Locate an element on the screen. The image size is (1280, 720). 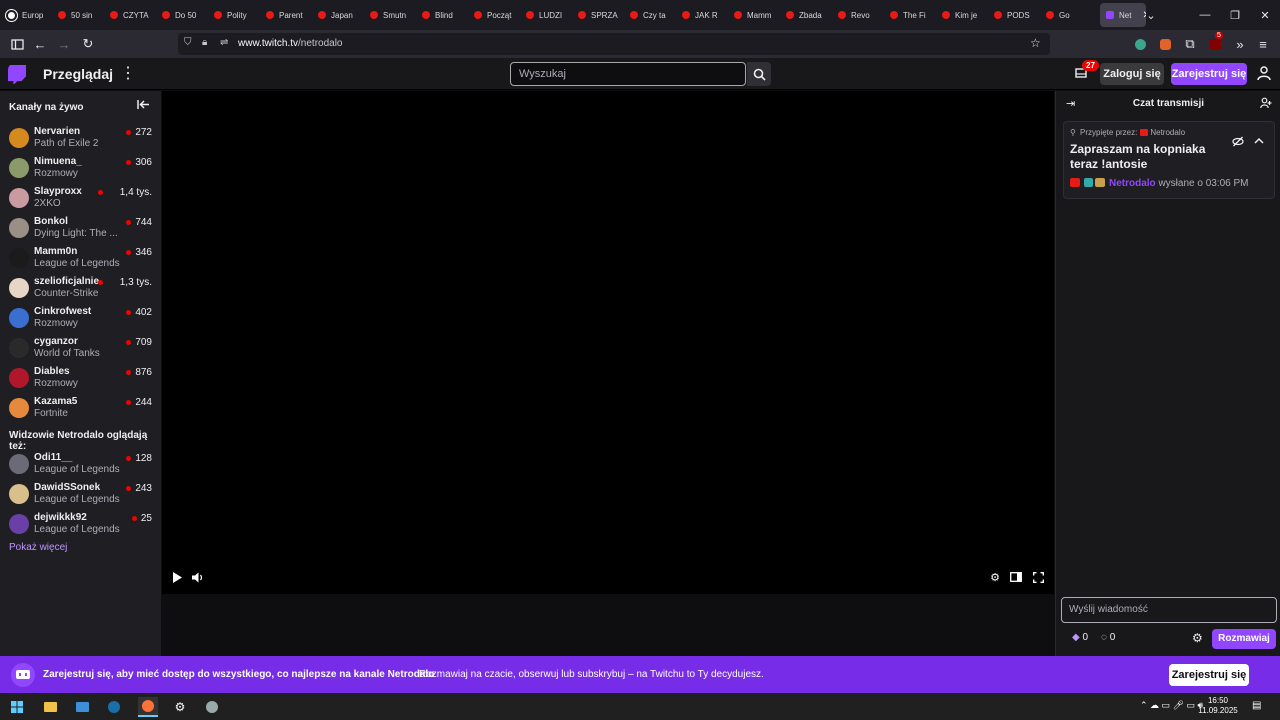
chat-settings-gear-icon: ⚙ is located at coordinates (1197, 638).